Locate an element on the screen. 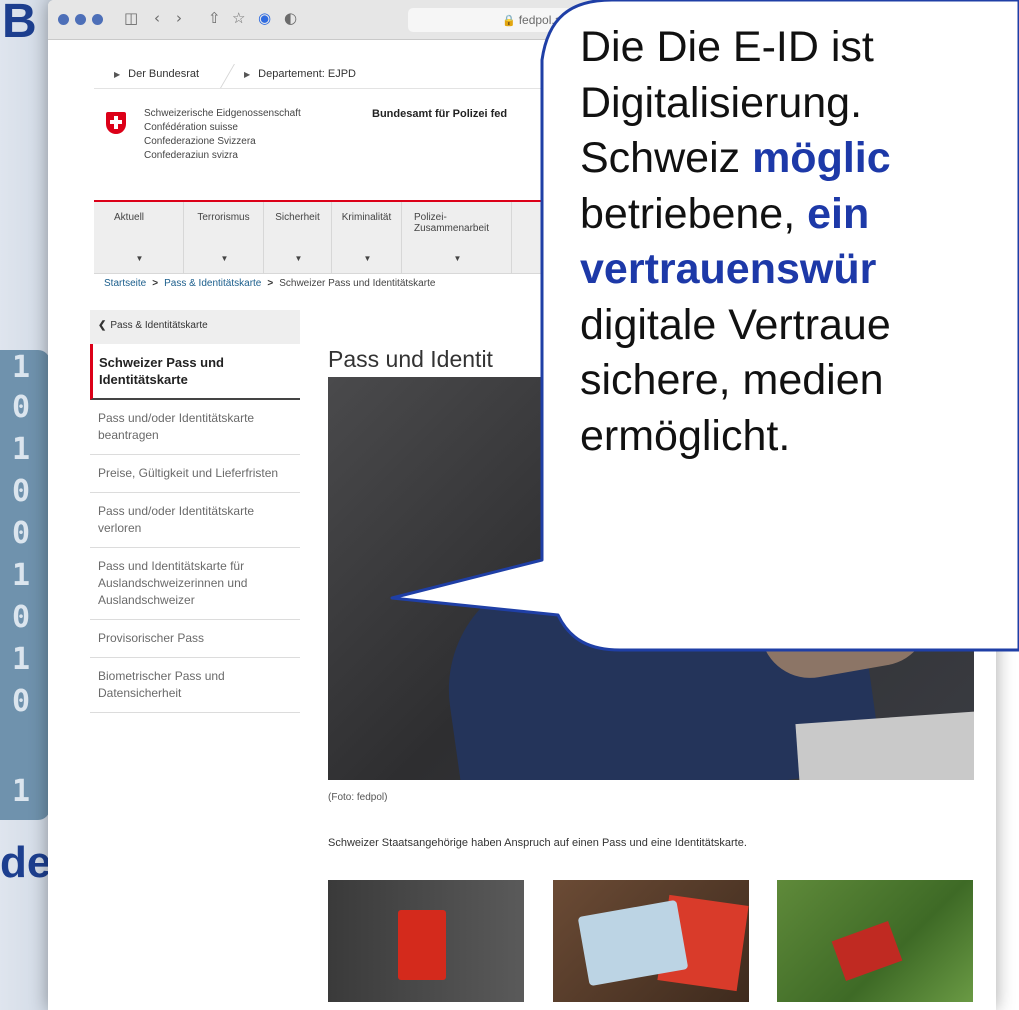 This screenshot has height=1010, width=1019. crumb-label: Departement: EJPD is located at coordinates (307, 74).